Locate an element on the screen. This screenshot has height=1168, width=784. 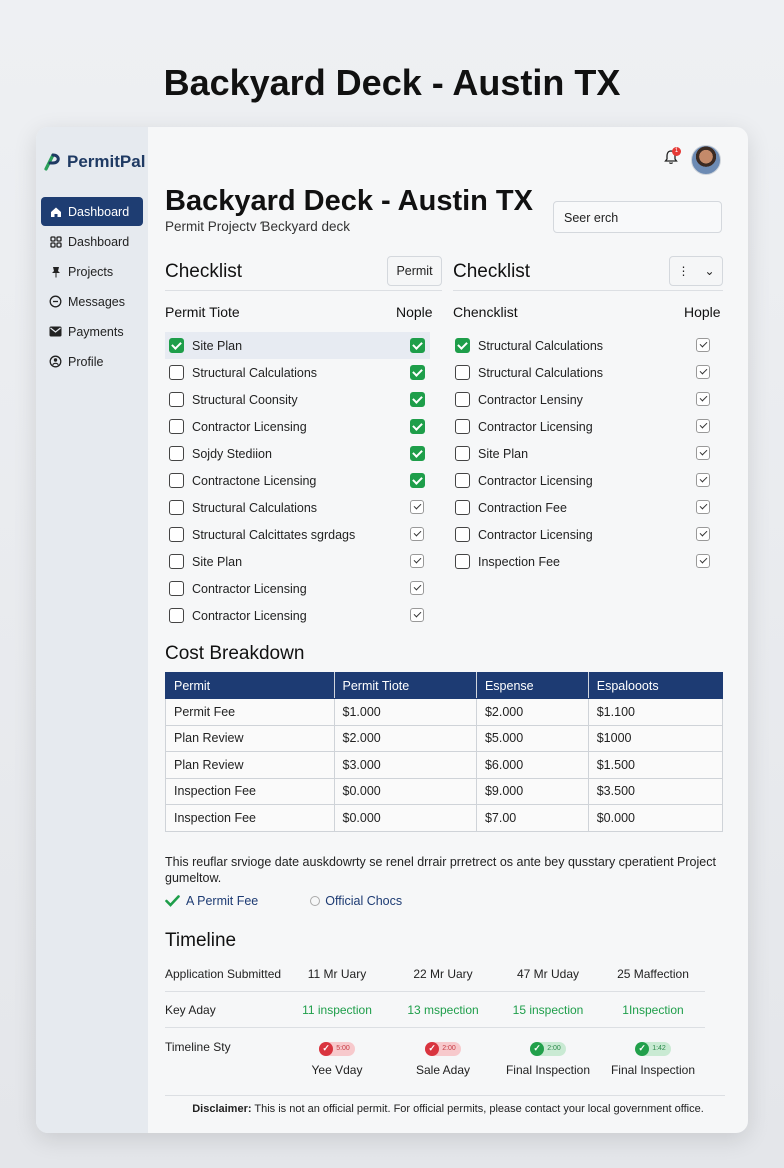
chat-icon is located at coordinates (55, 301).